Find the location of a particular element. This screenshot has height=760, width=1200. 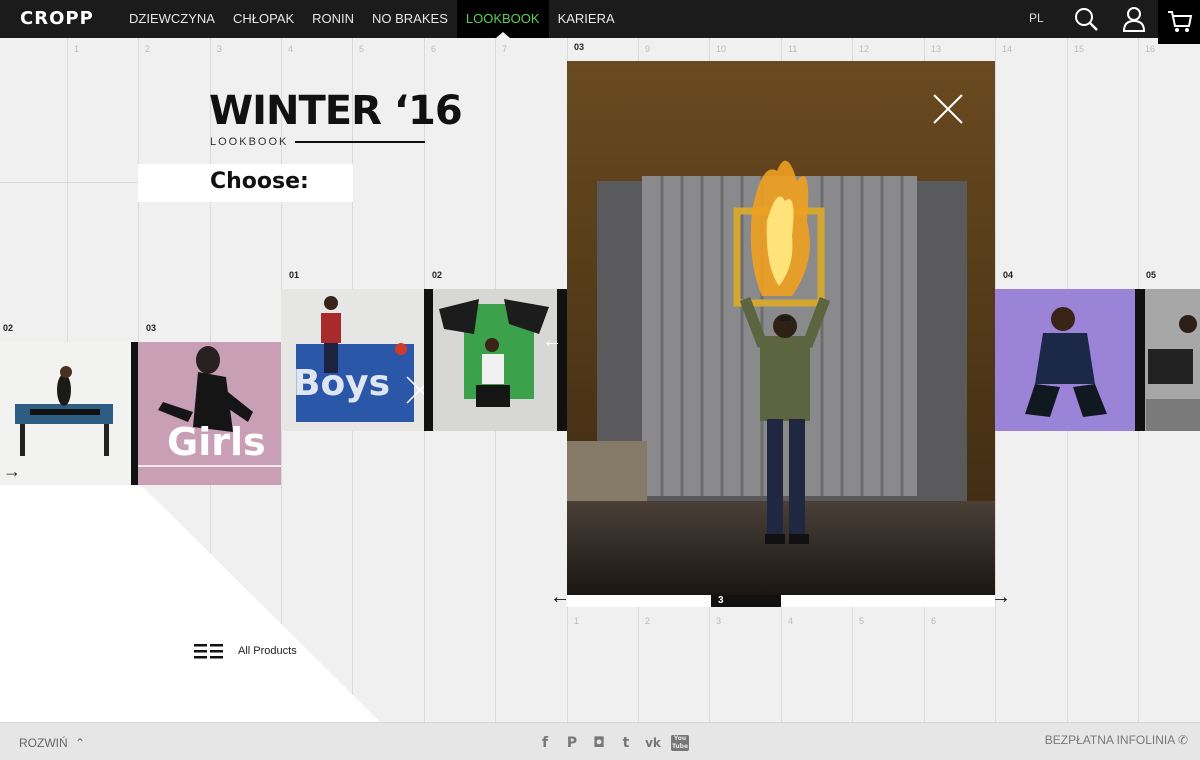

girls-thumbnail-1: → is located at coordinates (69, 413).